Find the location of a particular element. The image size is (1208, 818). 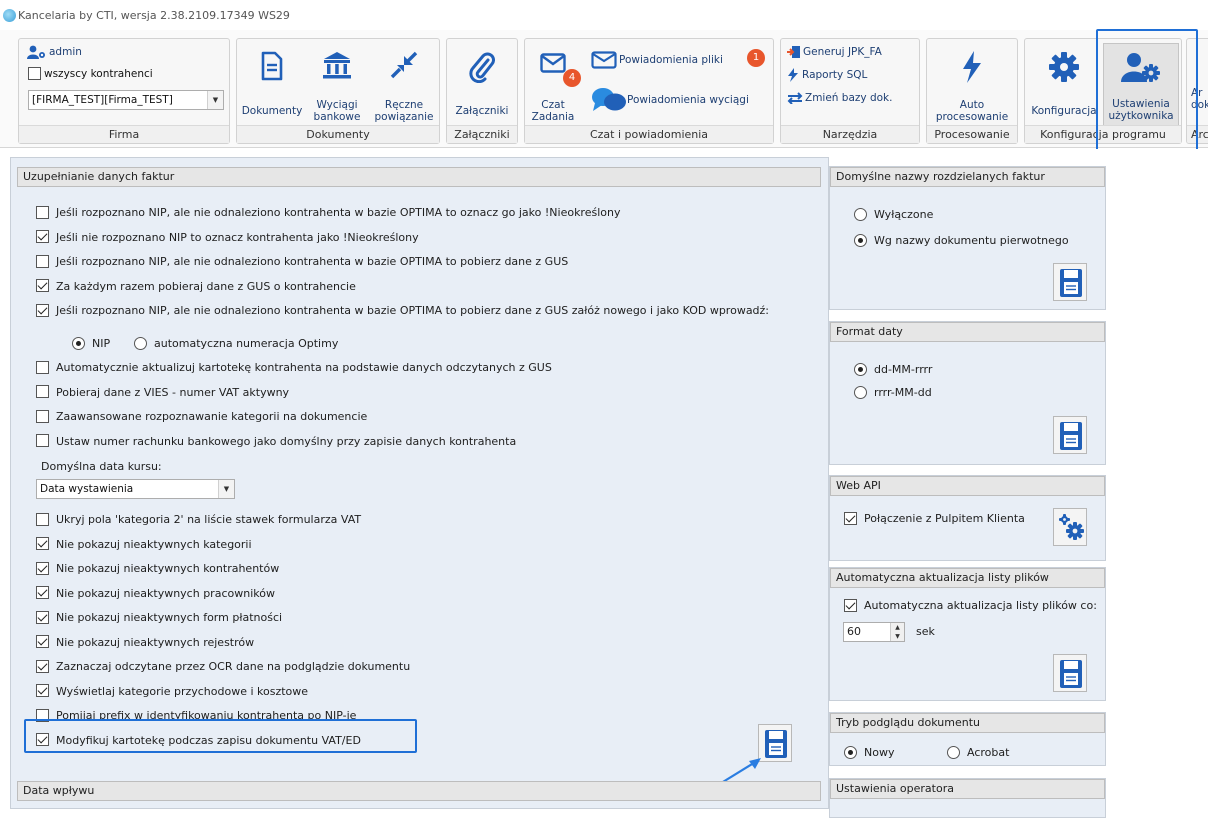

attachments-label: Załączniki is located at coordinates (482, 111).